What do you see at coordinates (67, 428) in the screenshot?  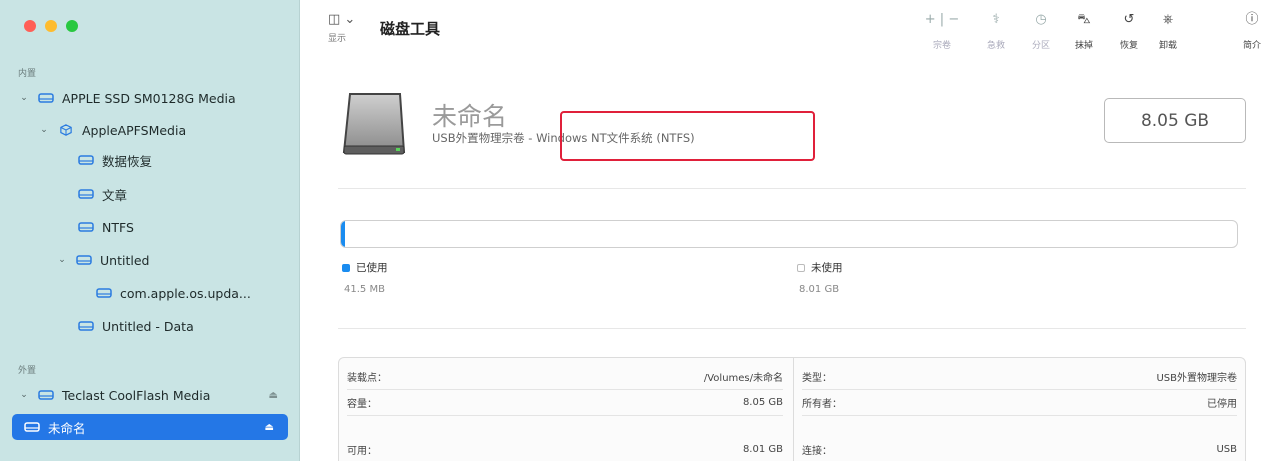 I see `sidebar-item-label: 未命名` at bounding box center [67, 428].